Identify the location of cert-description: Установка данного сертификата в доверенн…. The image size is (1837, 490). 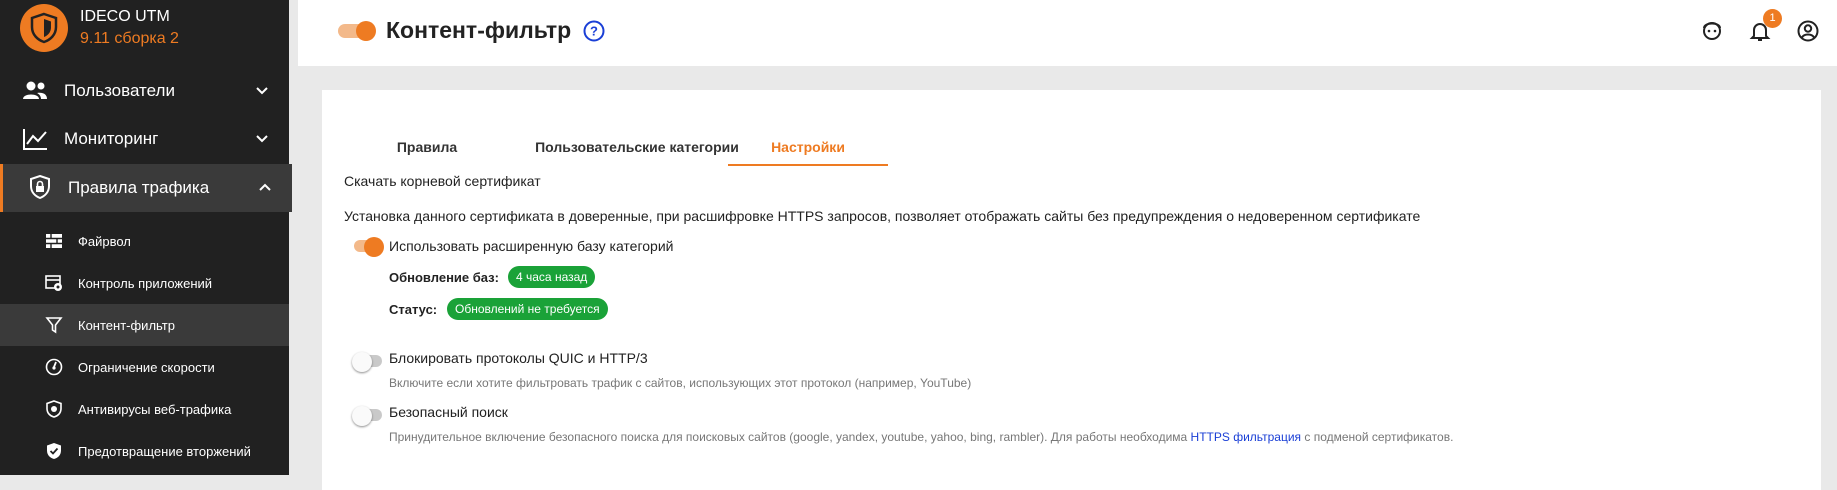
(882, 216).